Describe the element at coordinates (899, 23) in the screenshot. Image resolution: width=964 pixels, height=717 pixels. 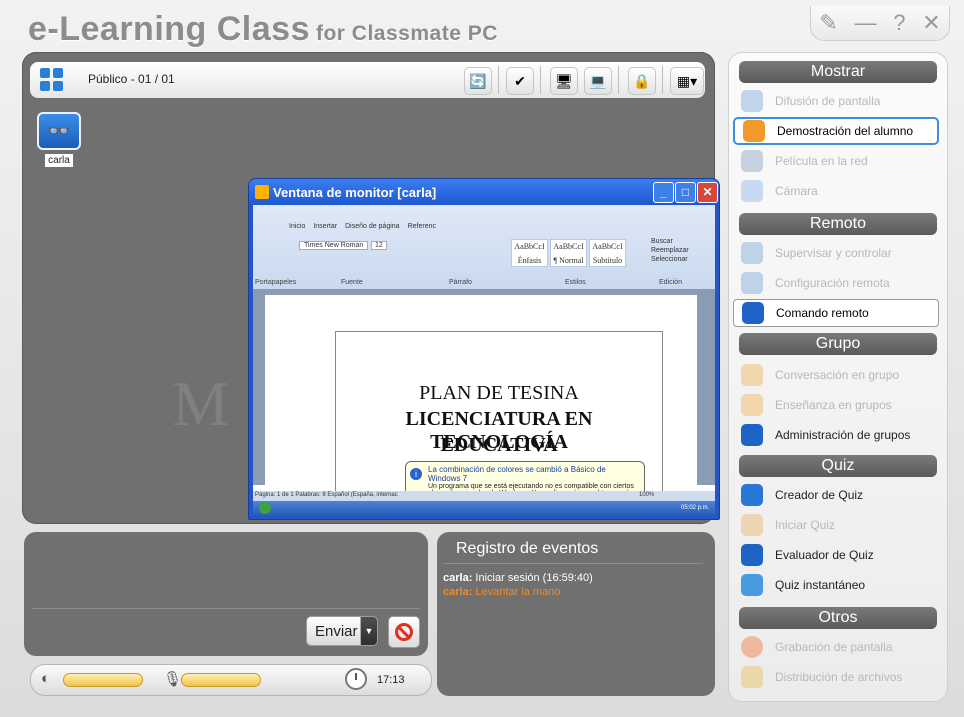
I see `help-button: ?` at that location.